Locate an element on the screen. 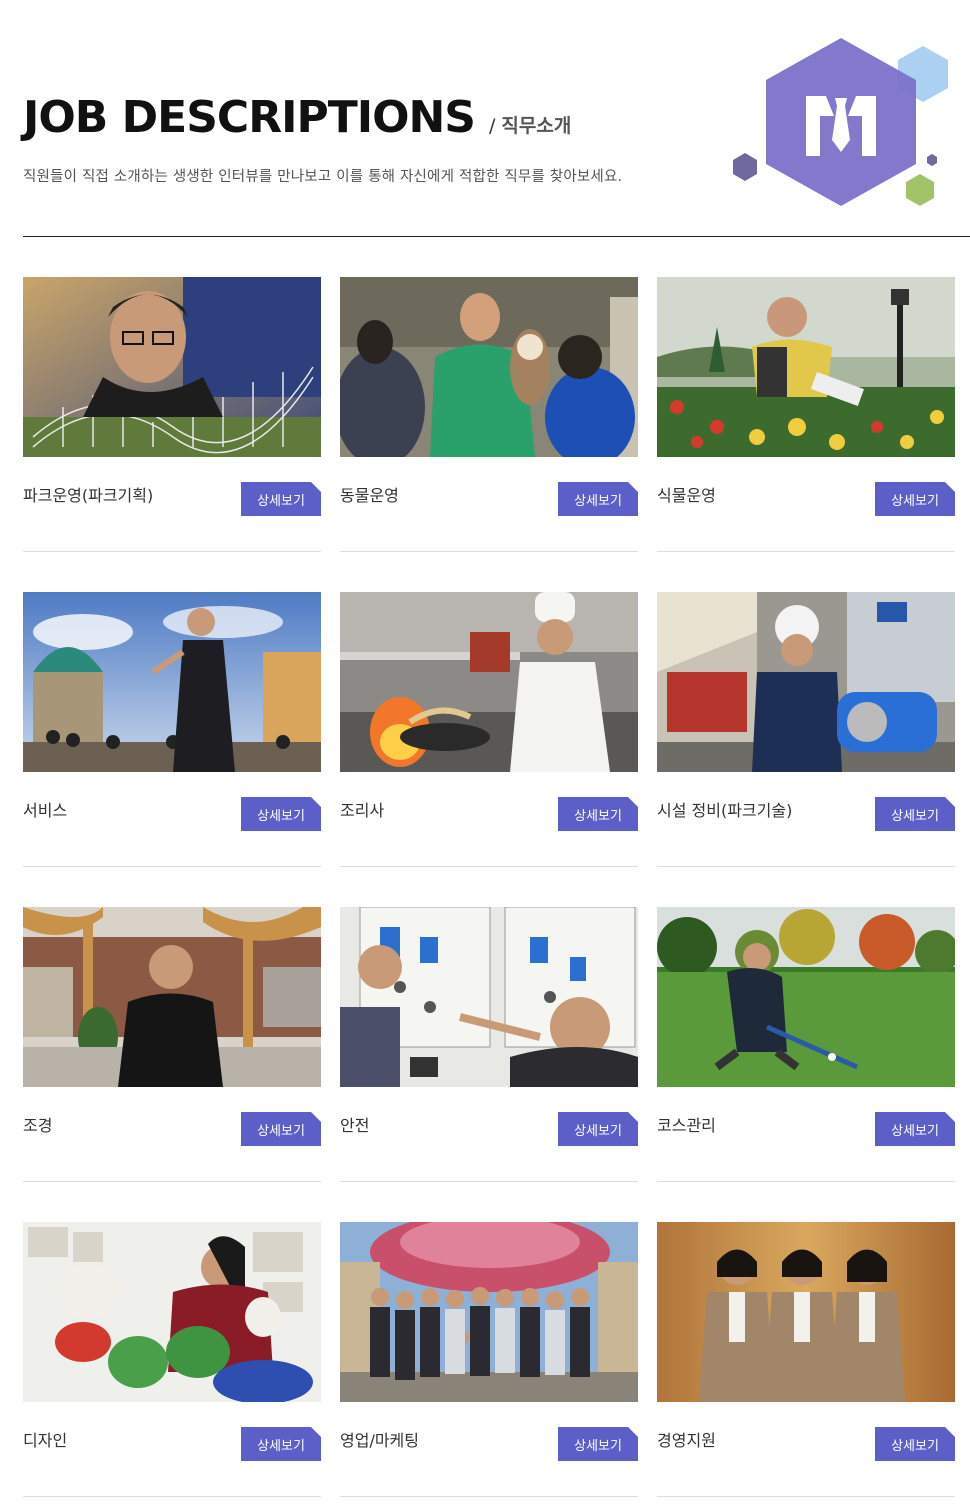 Image resolution: width=970 pixels, height=1510 pixels. job-card: 영업/마케팅 상세보기 is located at coordinates (489, 1359).